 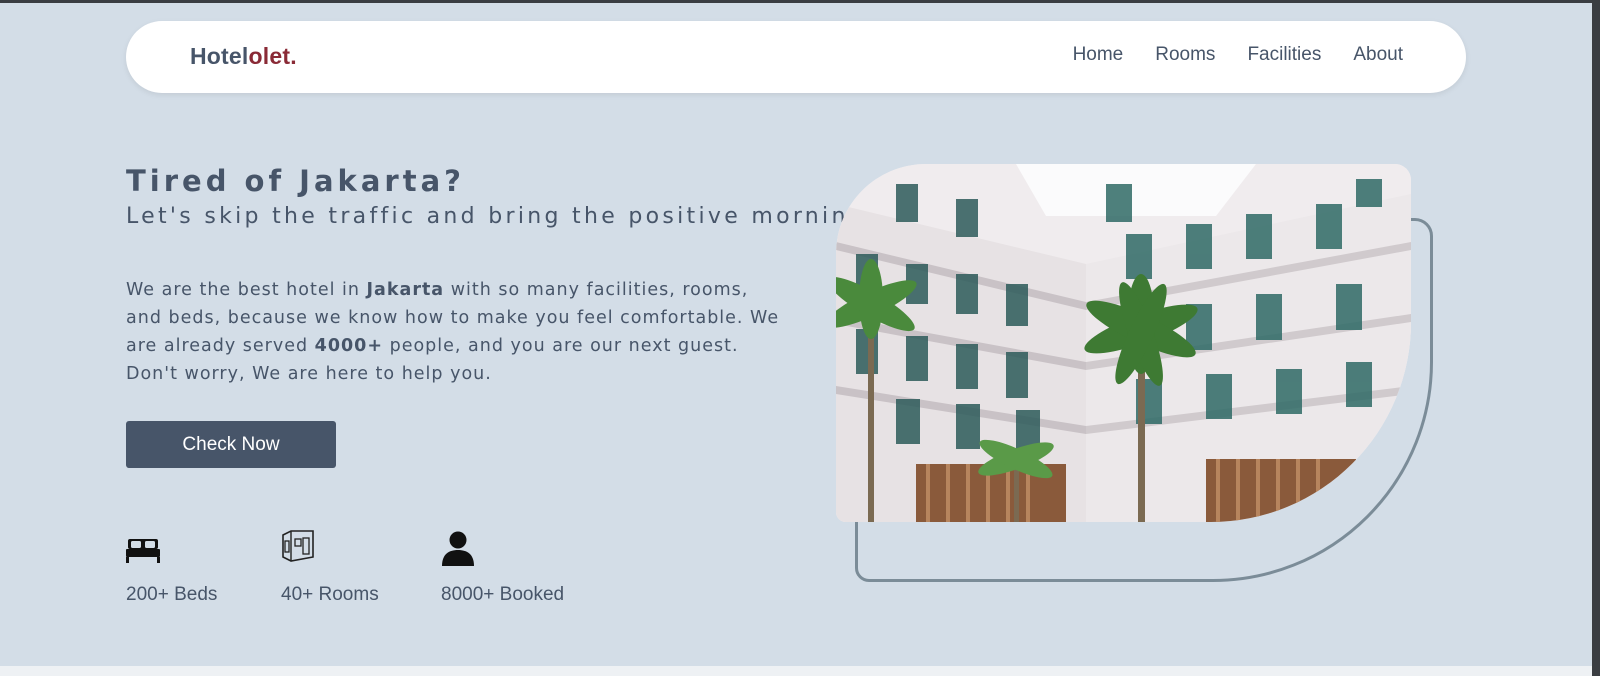 I want to click on stat-beds: 200+ Beds, so click(x=171, y=568).